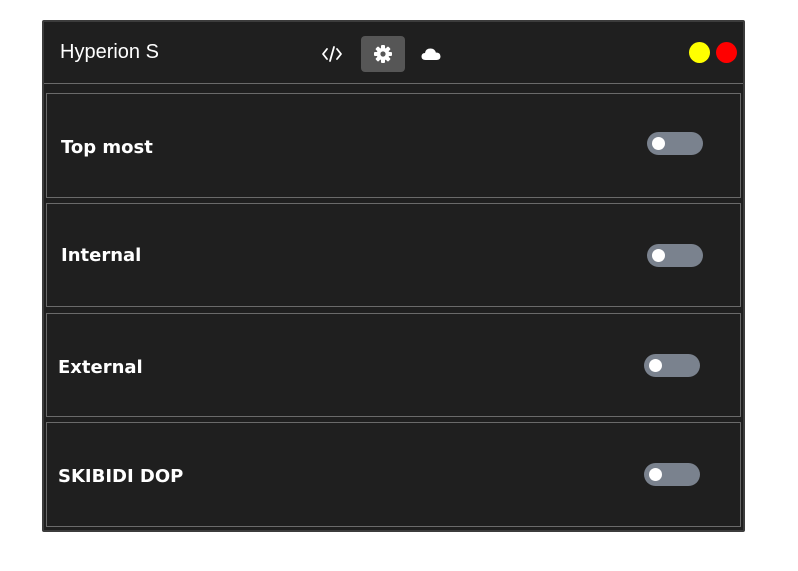 Image resolution: width=798 pixels, height=571 pixels. I want to click on setting-label: Top most, so click(107, 147).